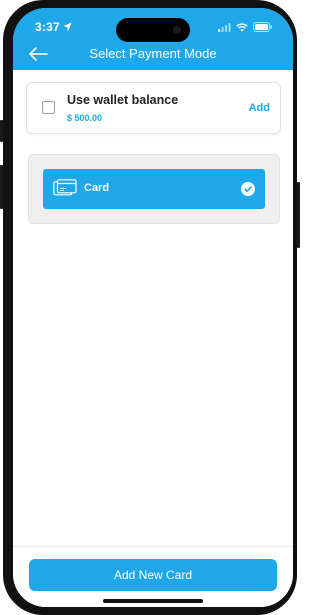  I want to click on status-time: 3:37, so click(47, 27).